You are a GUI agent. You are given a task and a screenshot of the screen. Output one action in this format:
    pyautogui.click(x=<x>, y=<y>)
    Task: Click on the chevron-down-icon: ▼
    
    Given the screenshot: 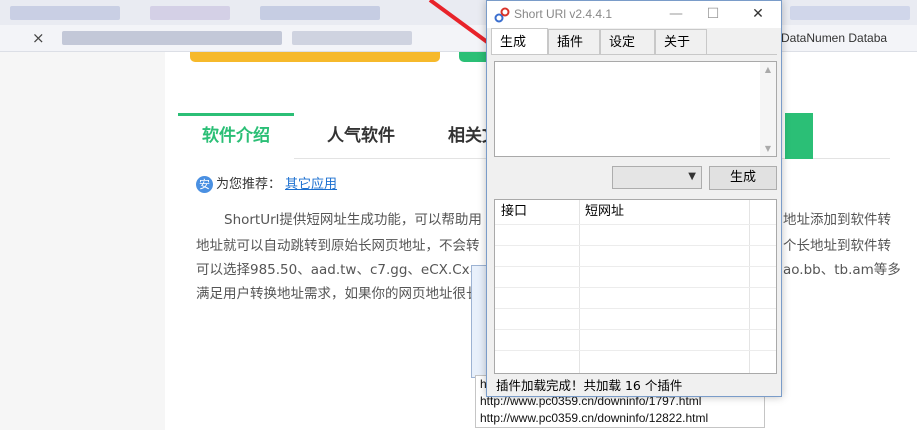 What is the action you would take?
    pyautogui.click(x=692, y=176)
    